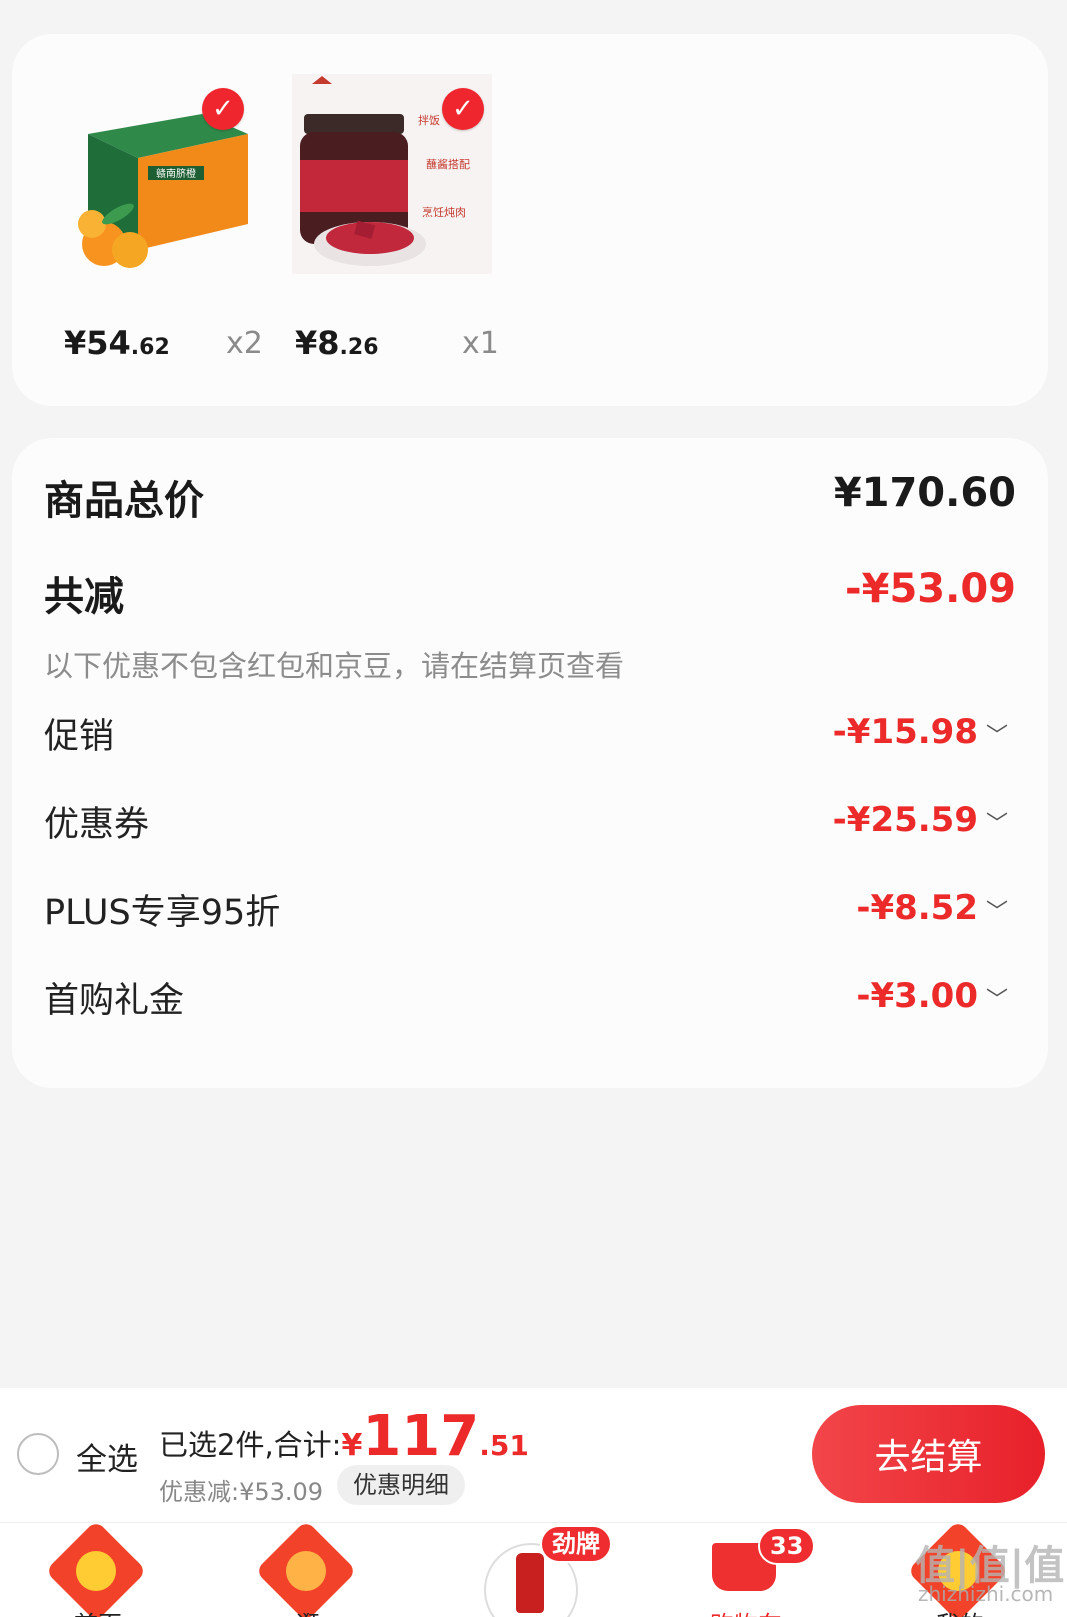 The image size is (1067, 1617). I want to click on tab-label: 首页, so click(98, 1611).